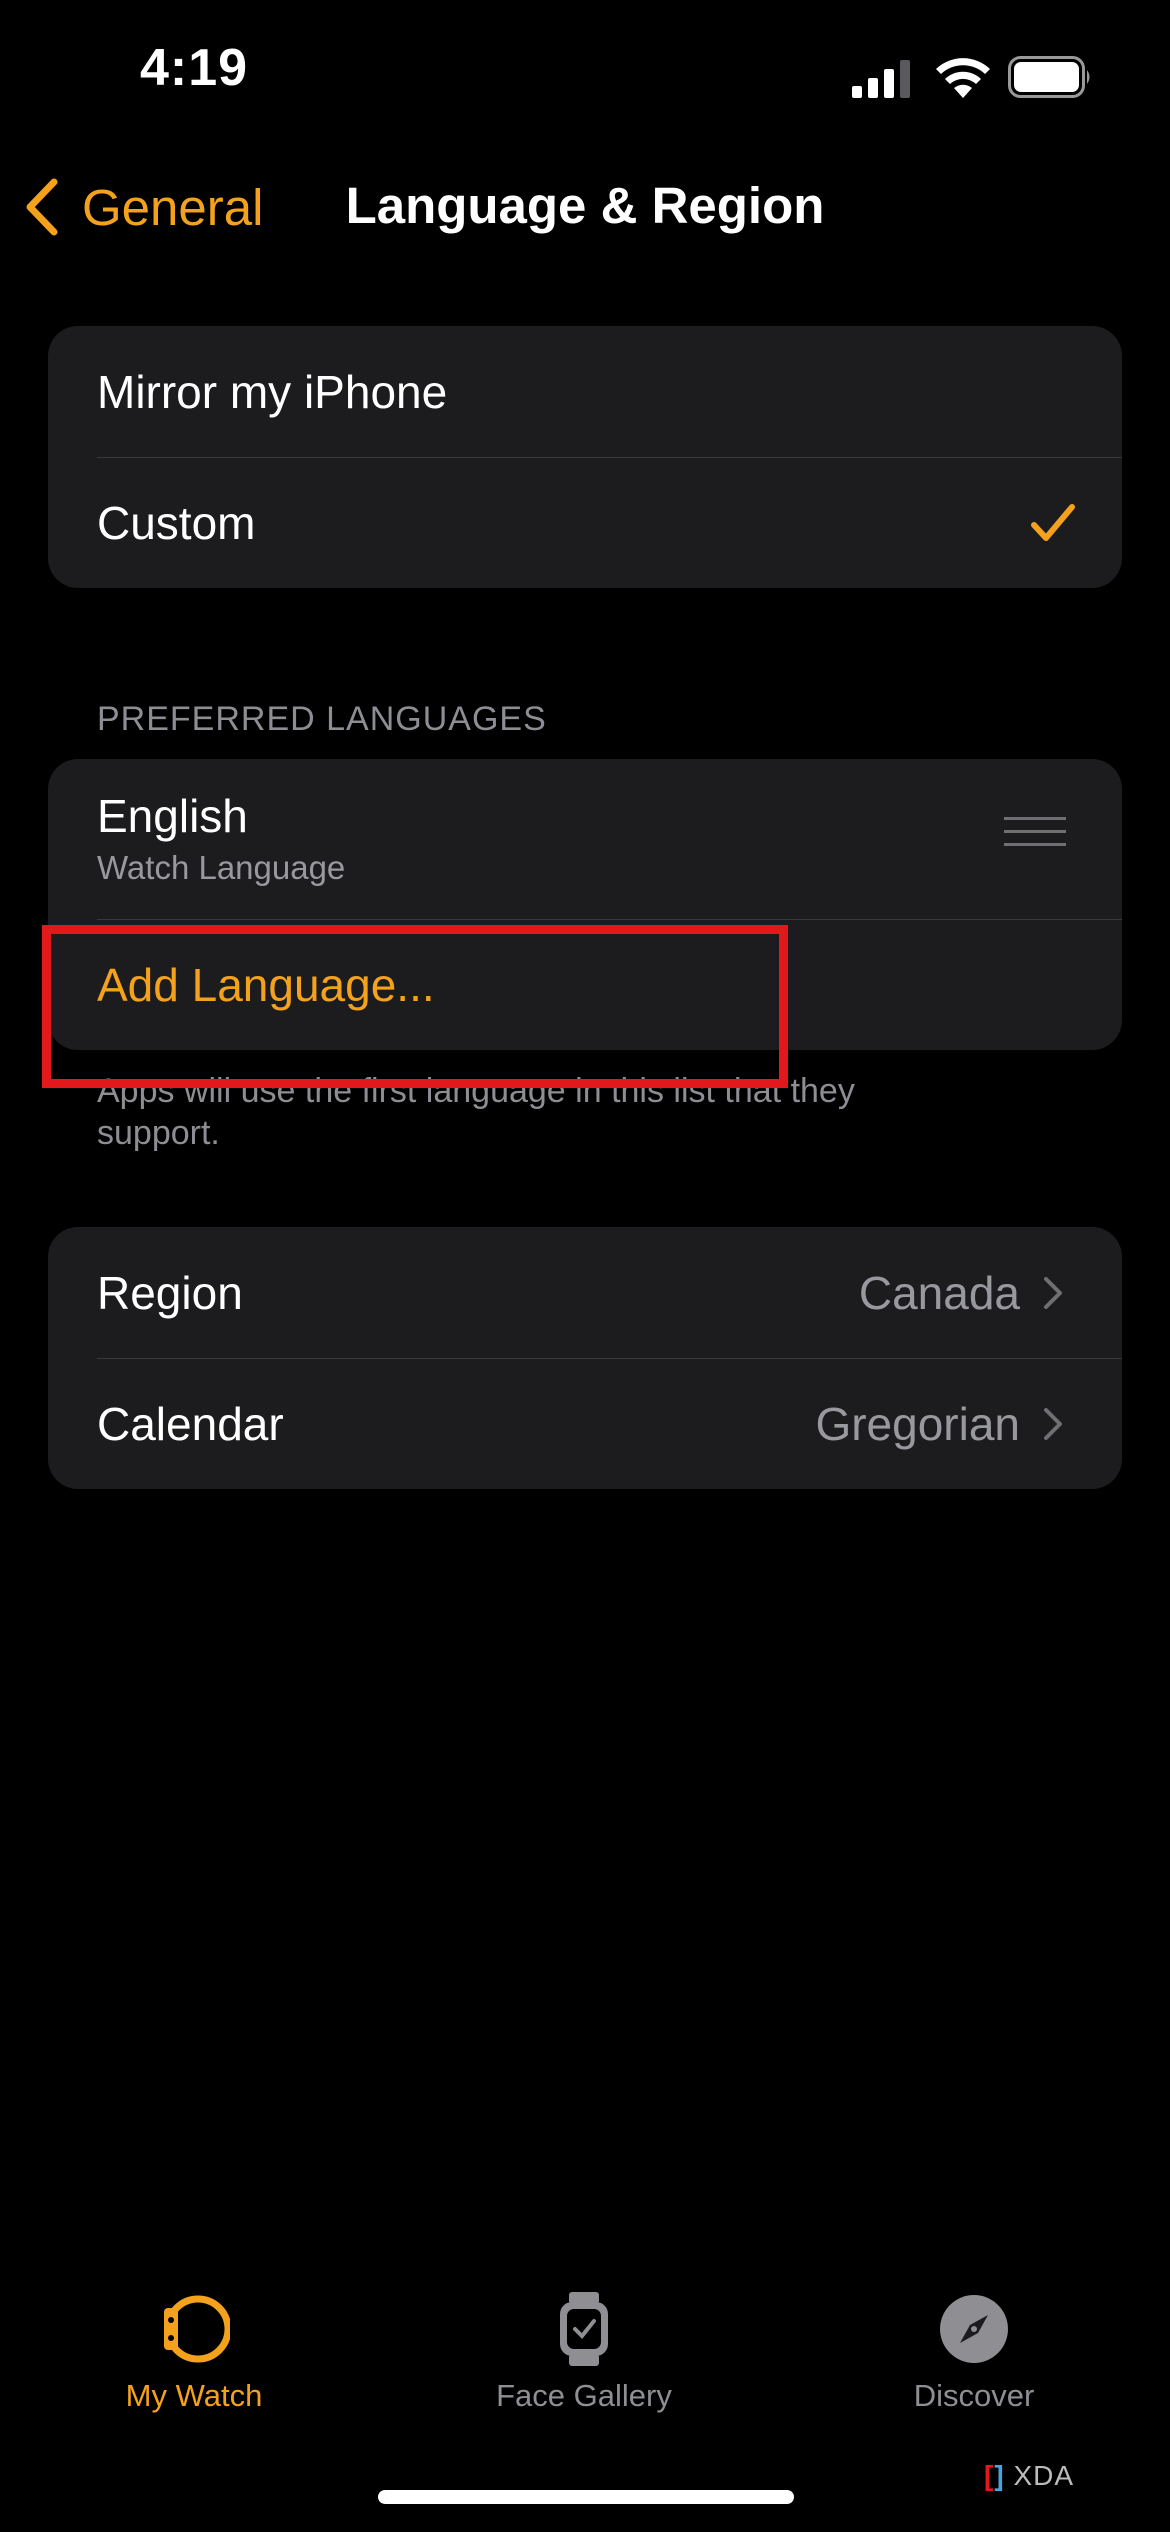 Image resolution: width=1170 pixels, height=2532 pixels. I want to click on calendar-label: Calendar, so click(190, 1423).